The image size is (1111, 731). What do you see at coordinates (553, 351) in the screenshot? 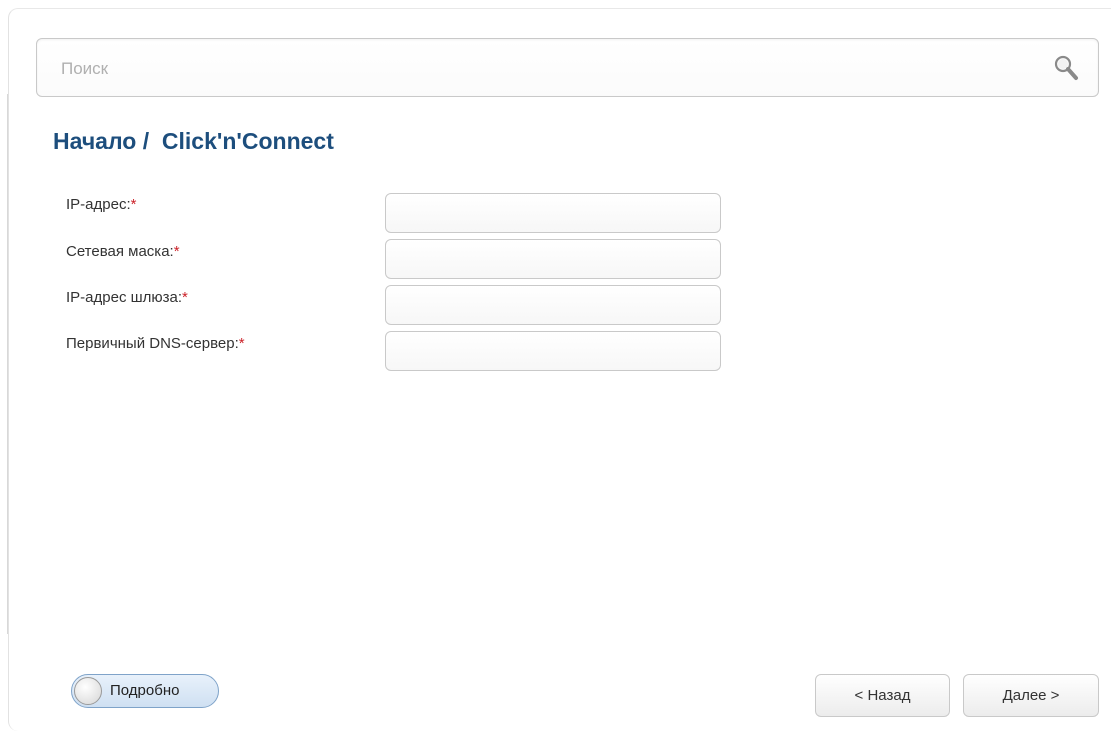
I see `primary-dns-input` at bounding box center [553, 351].